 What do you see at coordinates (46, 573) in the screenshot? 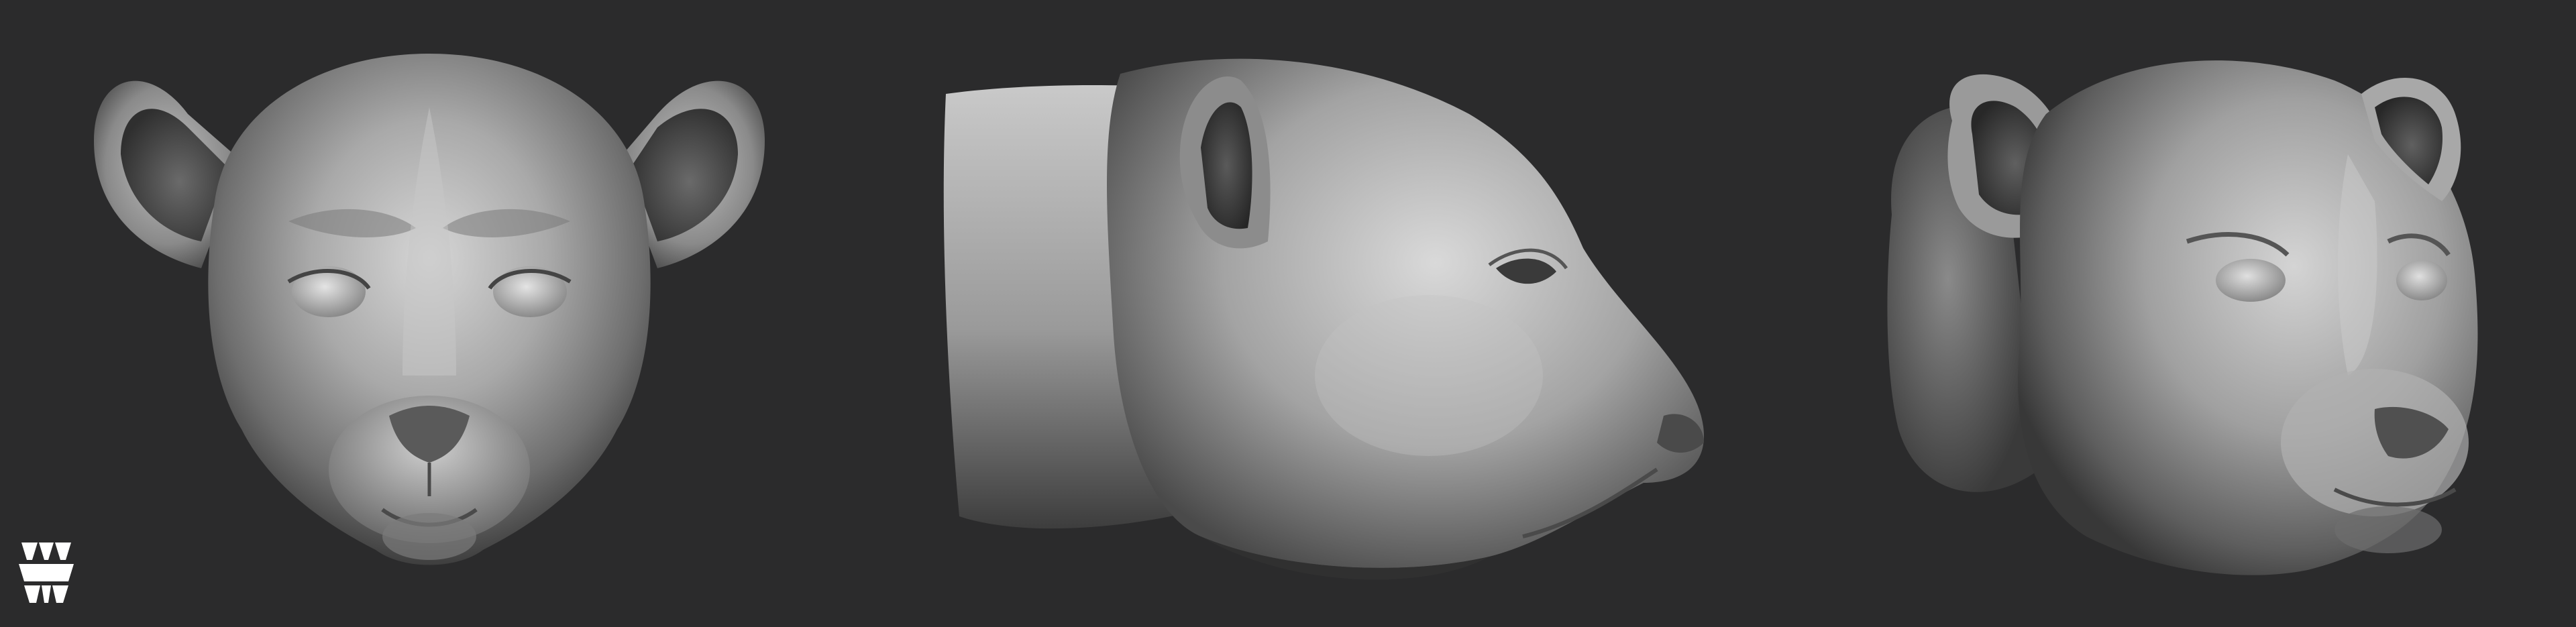
I see `studio-logo-mark` at bounding box center [46, 573].